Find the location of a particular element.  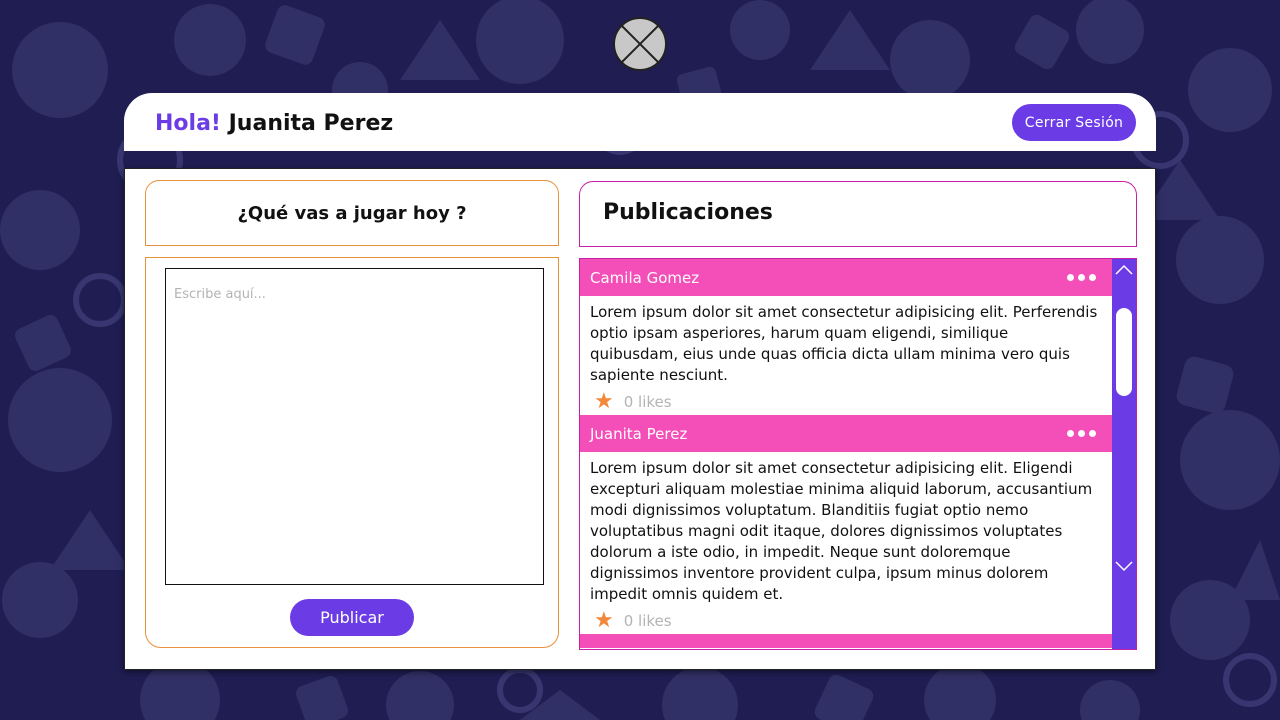

post-header: Camila Gomez is located at coordinates (846, 277).